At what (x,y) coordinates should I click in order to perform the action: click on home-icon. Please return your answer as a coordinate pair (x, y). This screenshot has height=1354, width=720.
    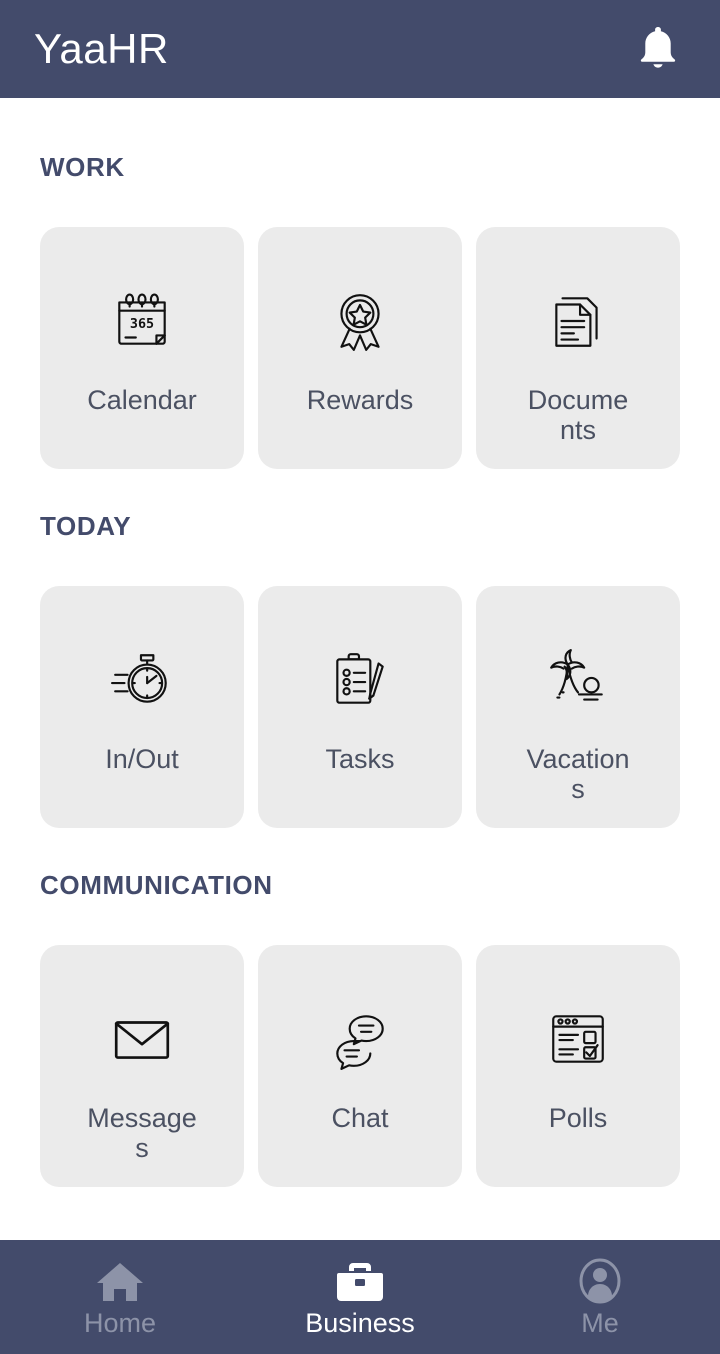
    Looking at the image, I should click on (120, 1280).